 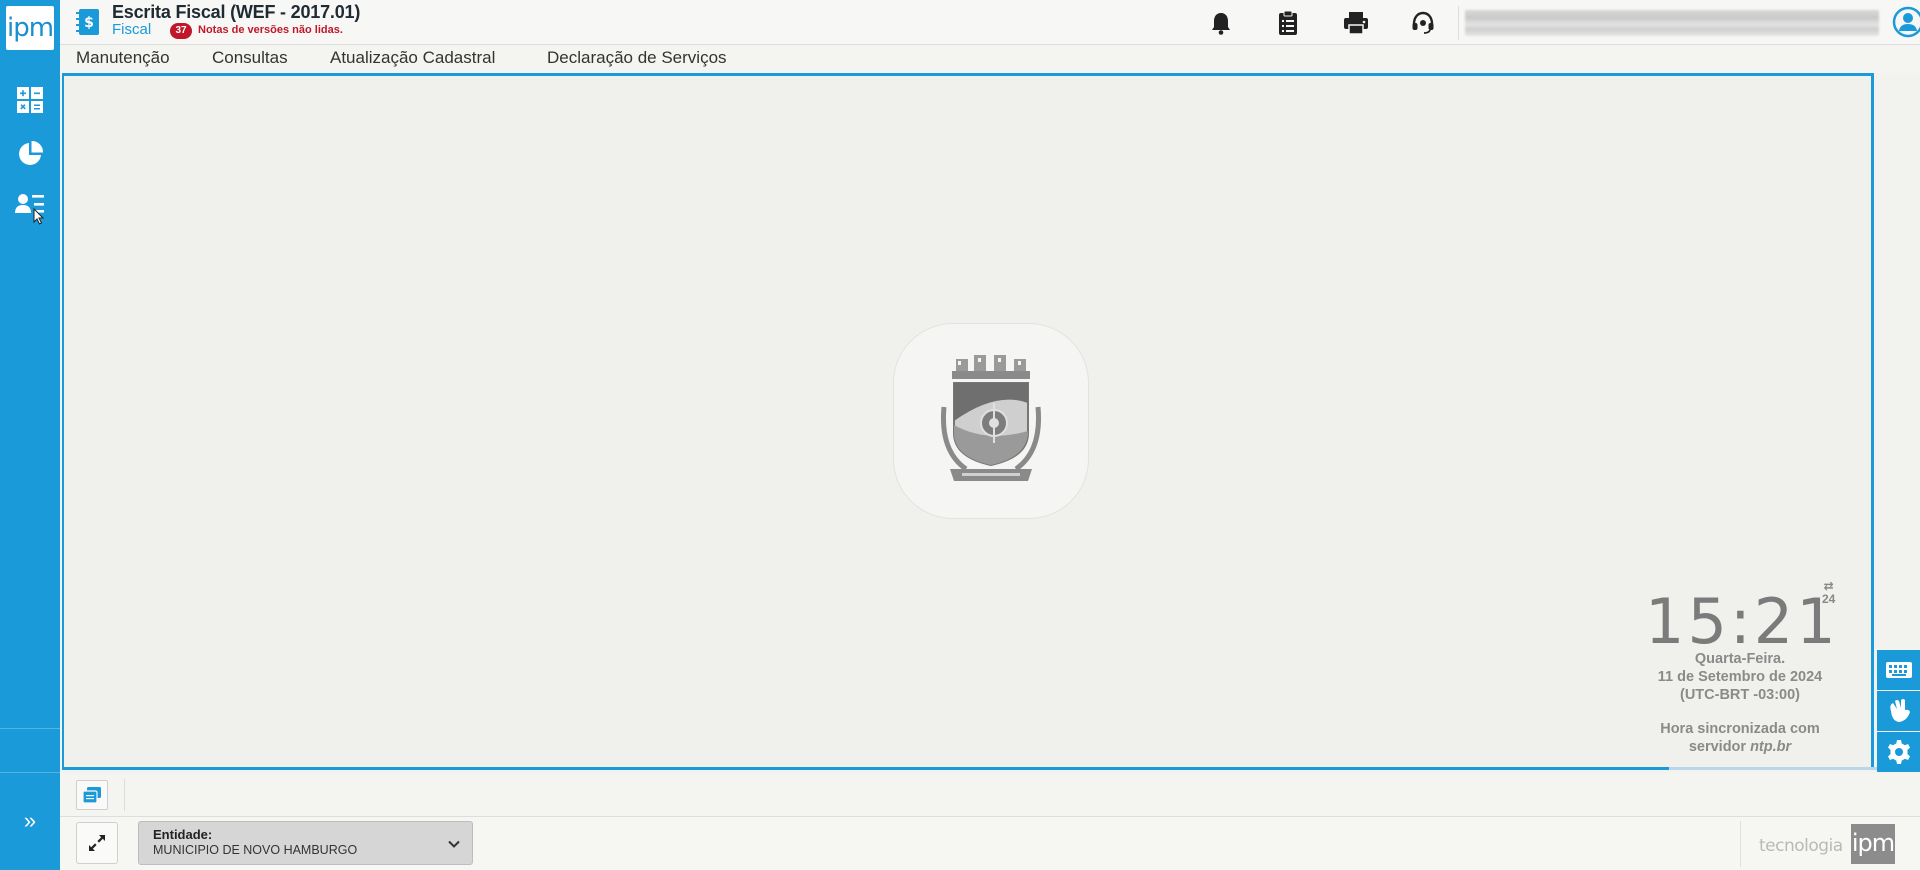 What do you see at coordinates (1719, 747) in the screenshot?
I see `clock-sync-prefix: servidor` at bounding box center [1719, 747].